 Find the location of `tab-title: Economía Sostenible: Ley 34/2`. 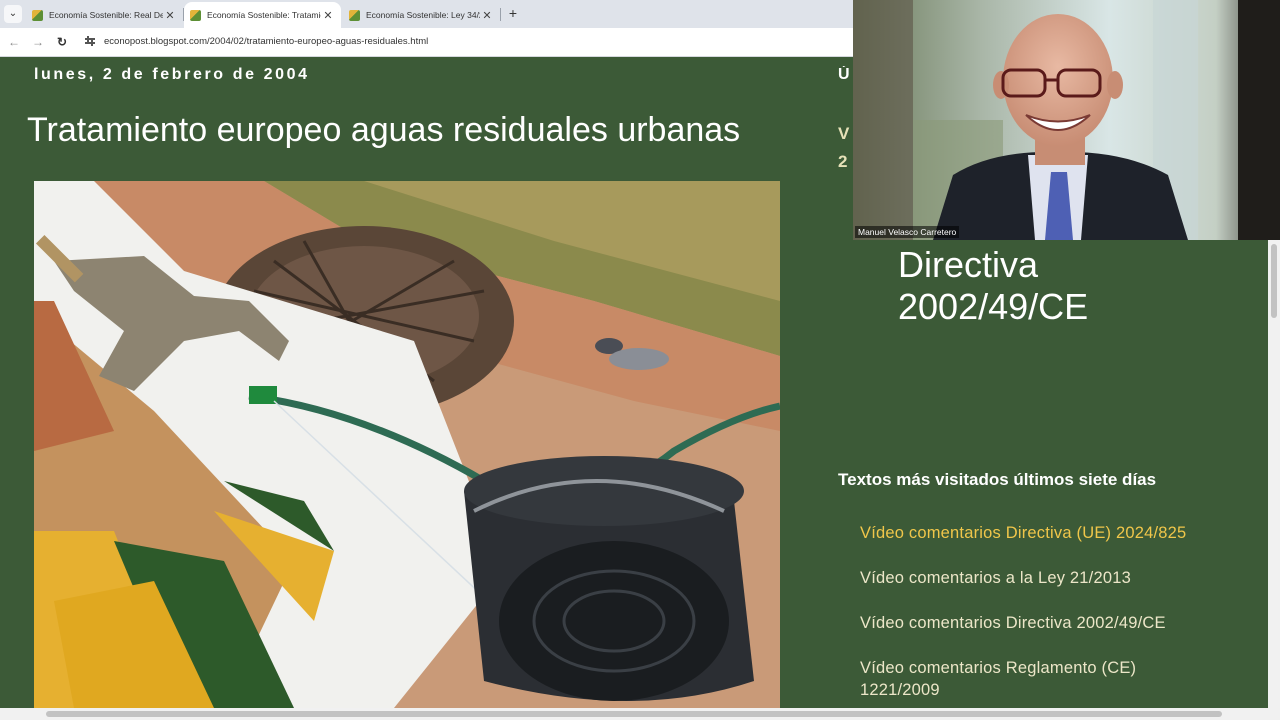

tab-title: Economía Sostenible: Ley 34/2 is located at coordinates (423, 15).